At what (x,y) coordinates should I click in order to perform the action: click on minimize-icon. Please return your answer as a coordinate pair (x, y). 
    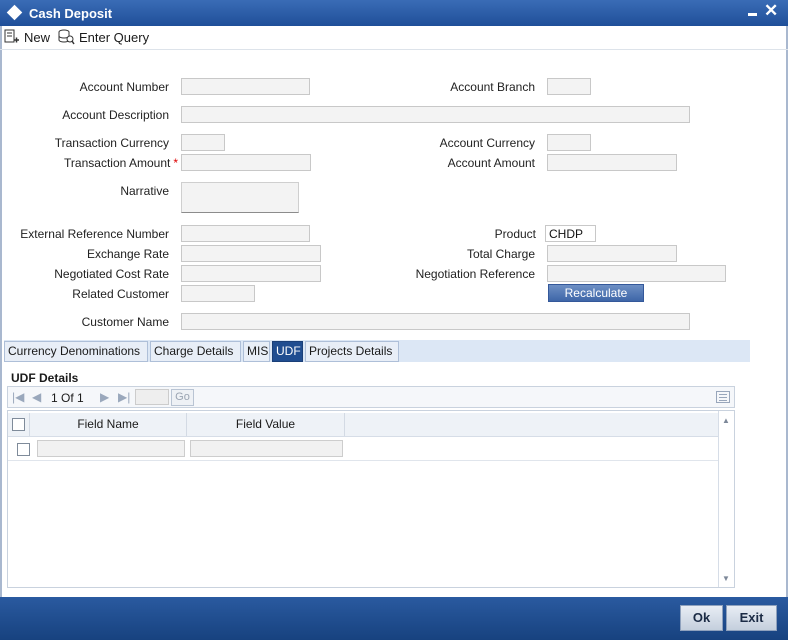
    Looking at the image, I should click on (753, 12).